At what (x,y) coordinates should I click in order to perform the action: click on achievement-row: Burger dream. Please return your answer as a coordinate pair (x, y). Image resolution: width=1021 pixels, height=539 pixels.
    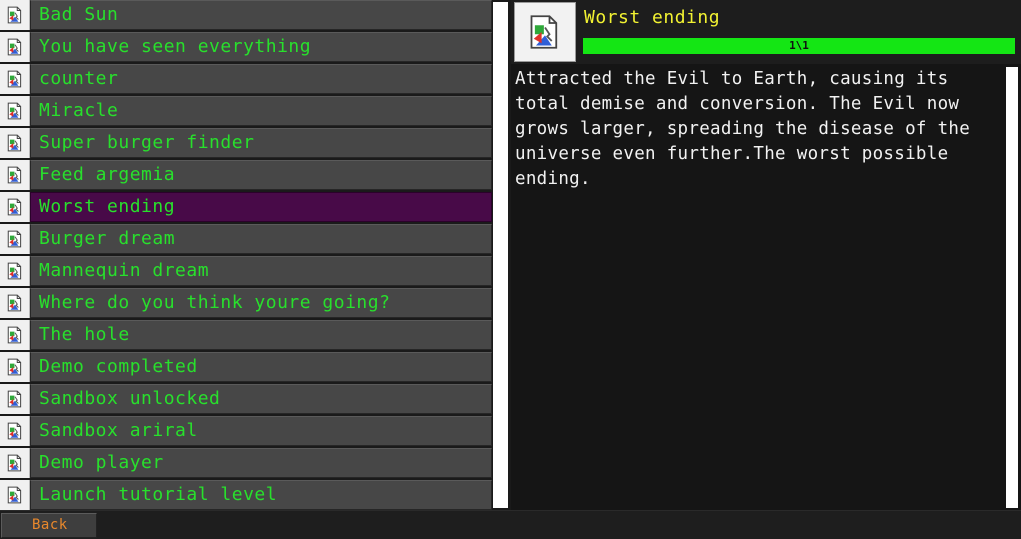
    Looking at the image, I should click on (246, 239).